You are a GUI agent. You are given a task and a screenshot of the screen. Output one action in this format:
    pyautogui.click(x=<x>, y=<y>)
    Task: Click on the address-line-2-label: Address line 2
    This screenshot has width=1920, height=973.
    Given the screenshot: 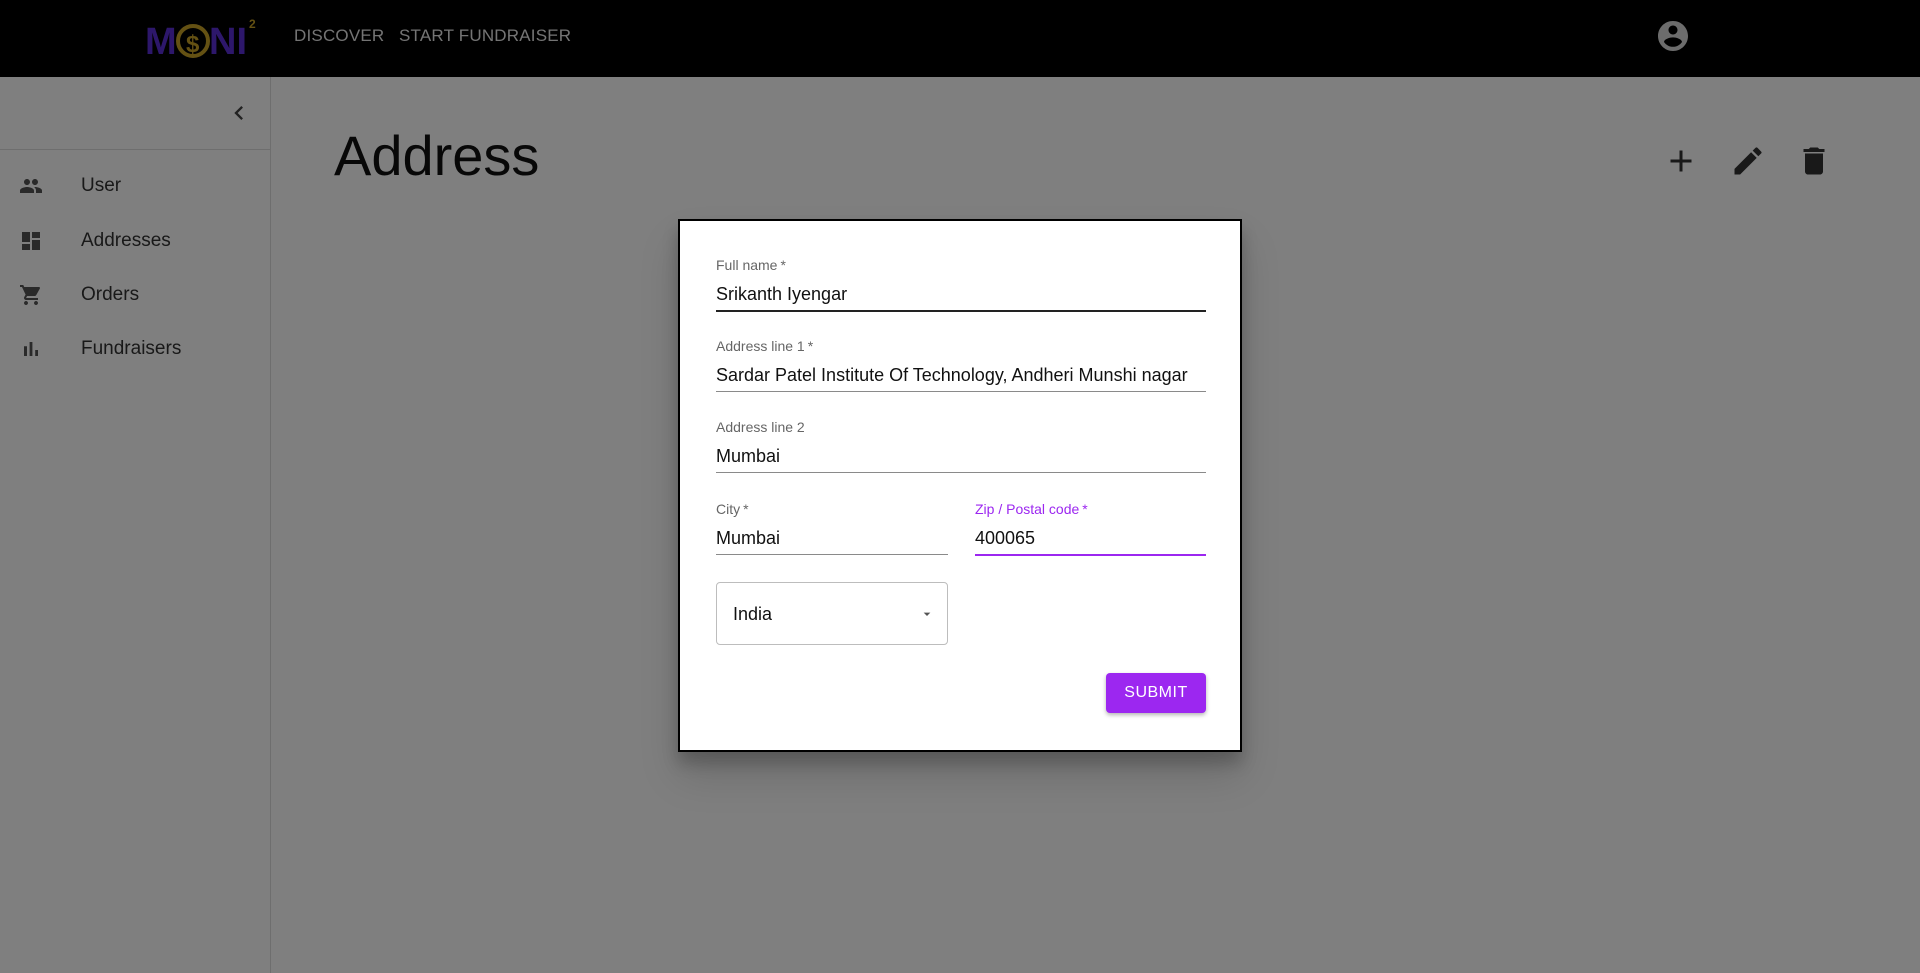 What is the action you would take?
    pyautogui.click(x=760, y=427)
    